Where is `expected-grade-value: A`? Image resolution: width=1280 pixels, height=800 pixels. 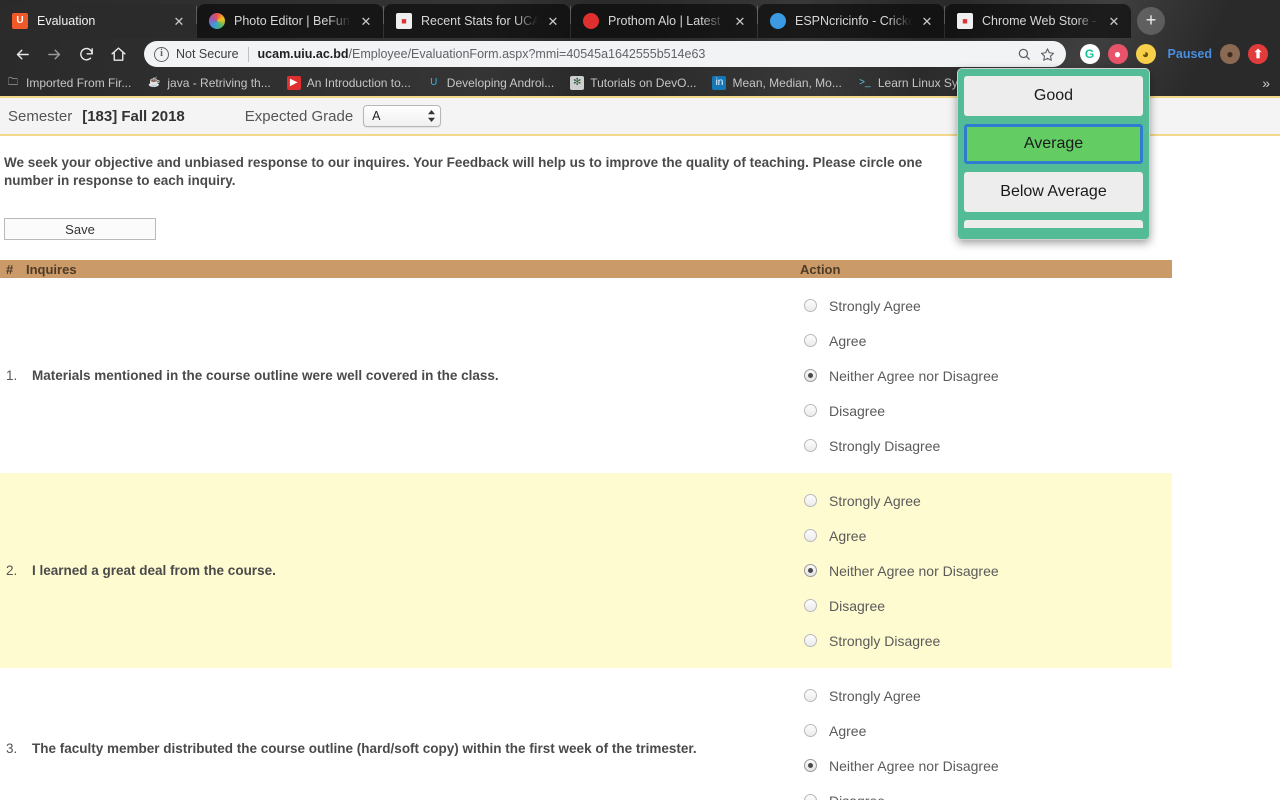
expected-grade-value: A is located at coordinates (376, 116).